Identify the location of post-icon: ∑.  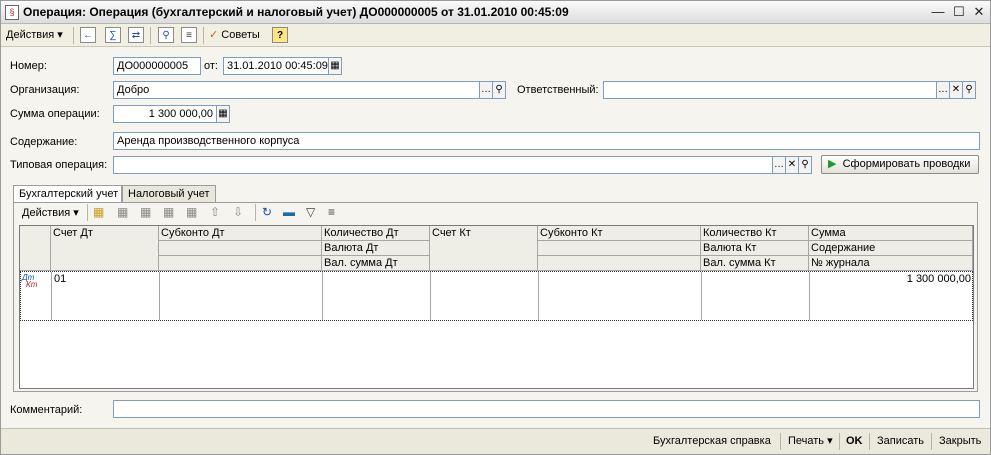
(113, 35).